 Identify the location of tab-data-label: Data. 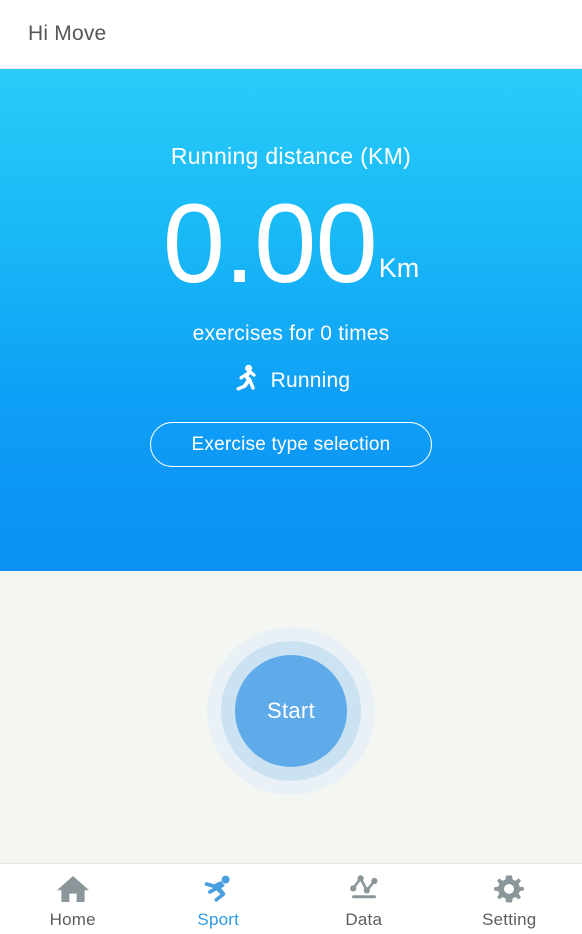
(364, 919).